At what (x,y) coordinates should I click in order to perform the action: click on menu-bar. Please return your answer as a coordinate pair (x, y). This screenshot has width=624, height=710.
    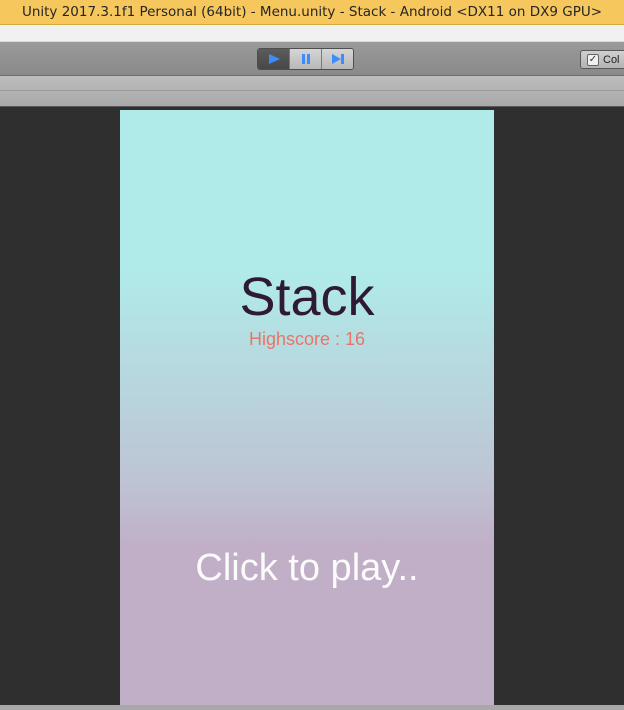
    Looking at the image, I should click on (312, 33).